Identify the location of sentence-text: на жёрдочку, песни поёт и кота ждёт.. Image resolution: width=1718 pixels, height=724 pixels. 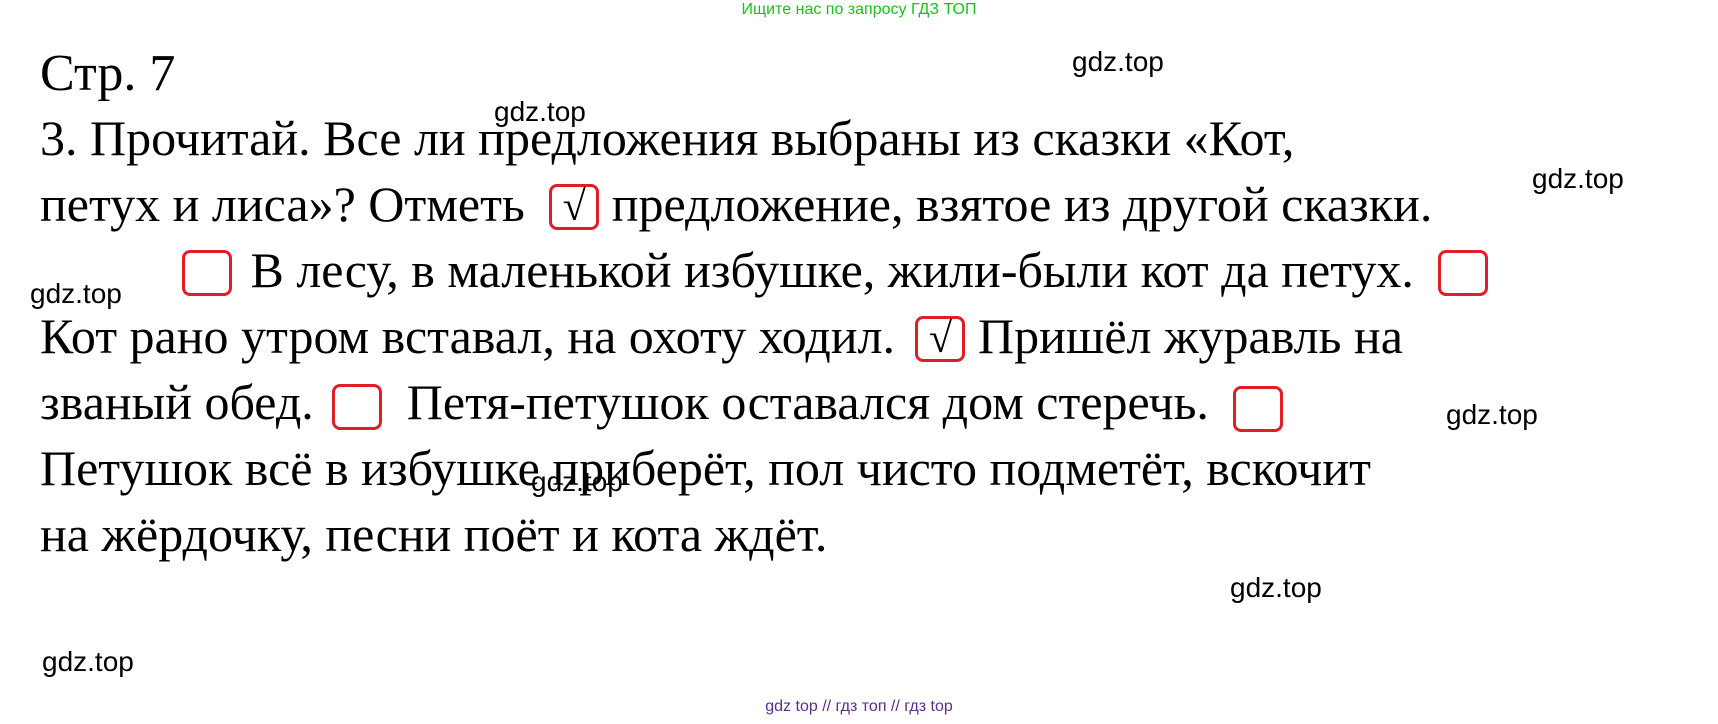
(434, 534).